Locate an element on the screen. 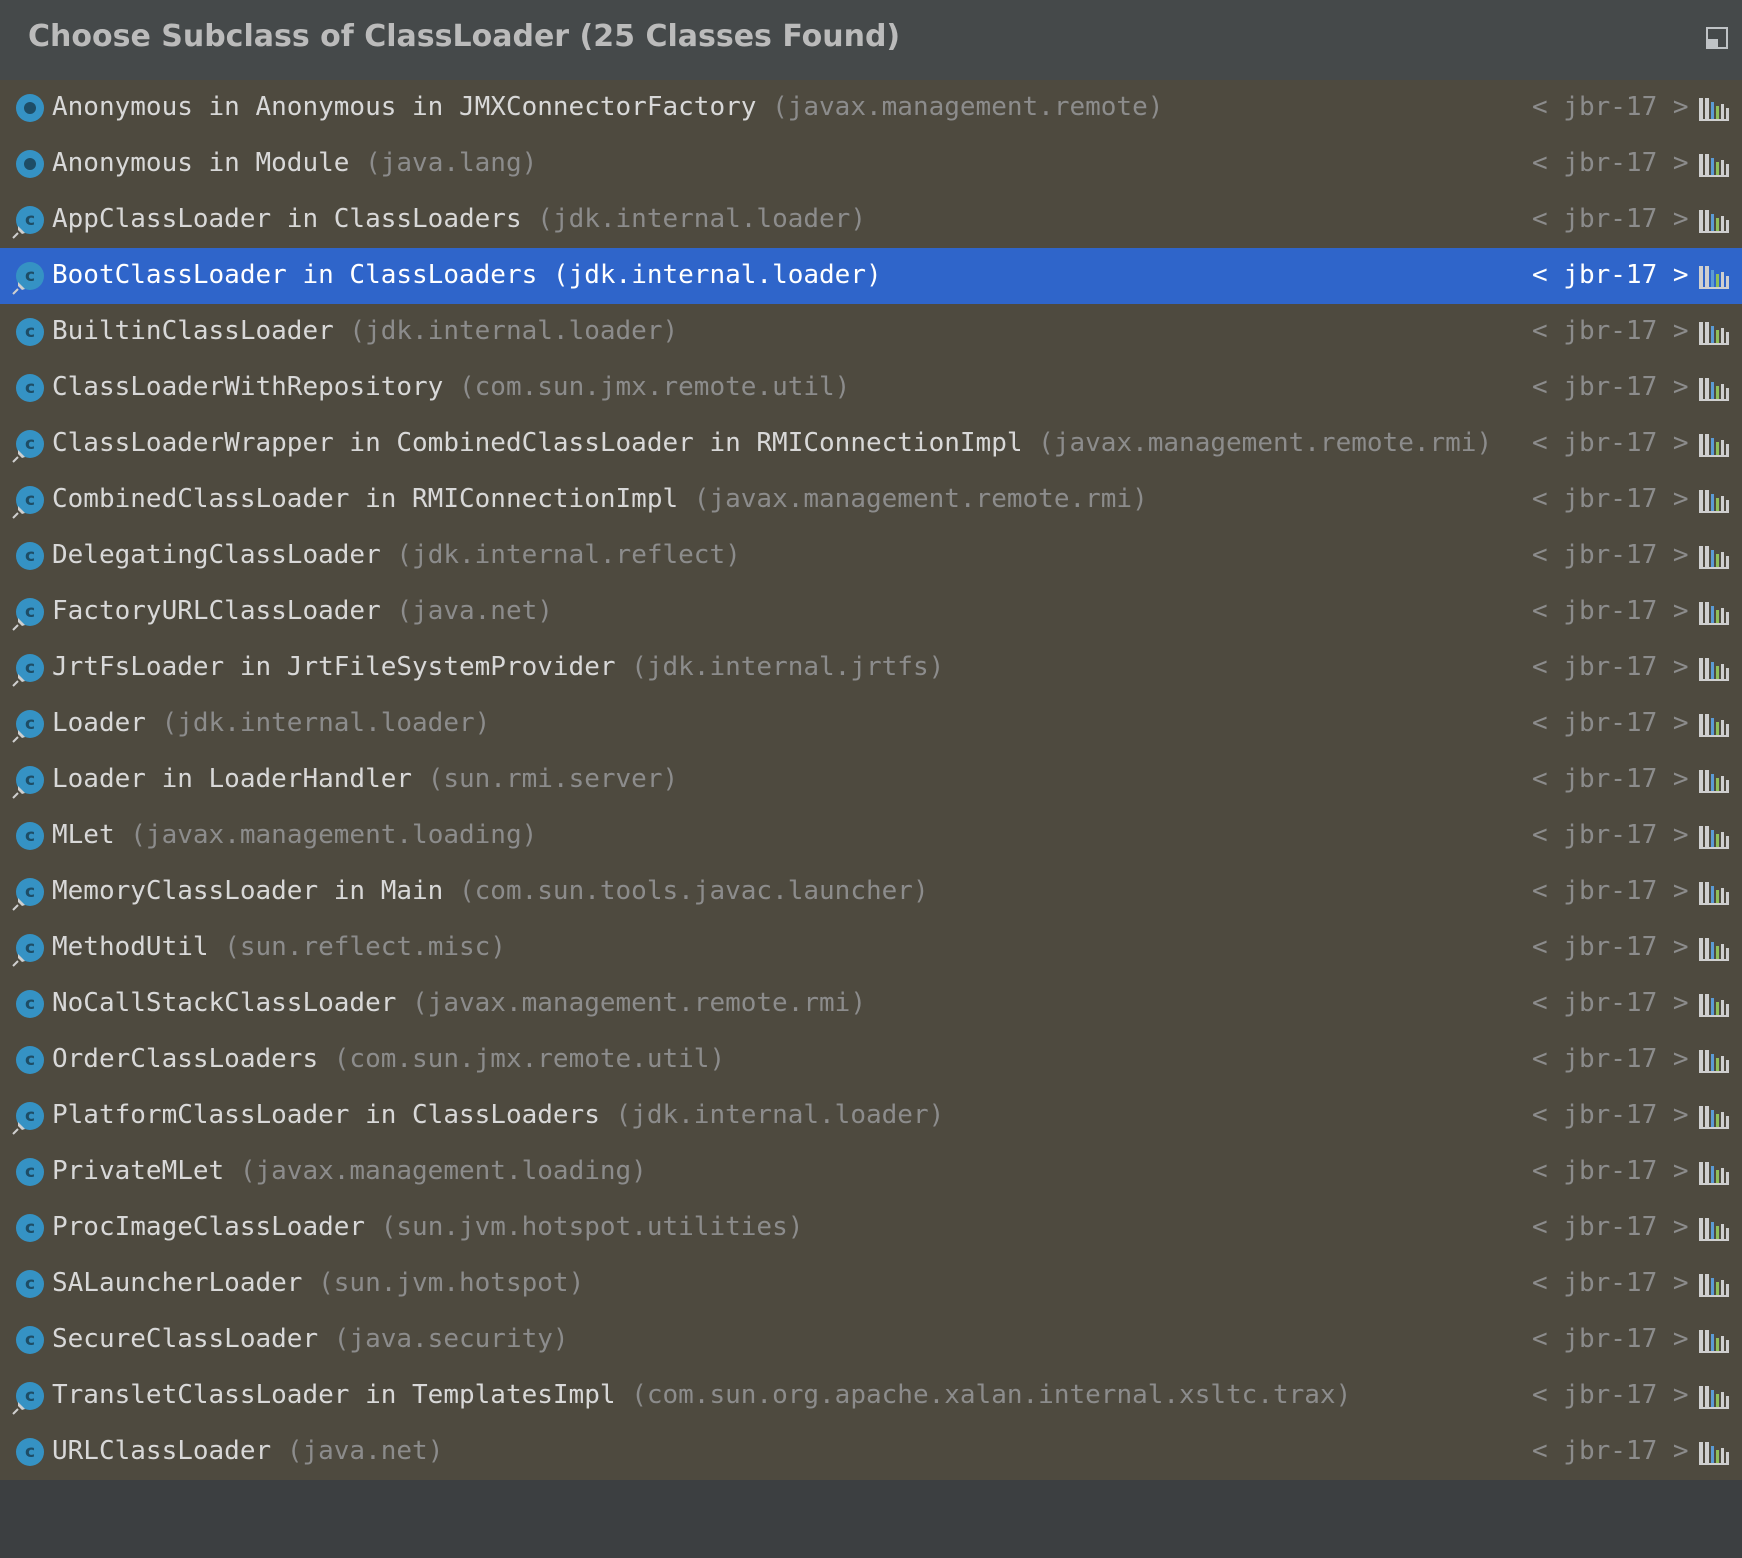  class-name: SALauncherLoader (sun.jvm.hotspot) is located at coordinates (318, 1283).